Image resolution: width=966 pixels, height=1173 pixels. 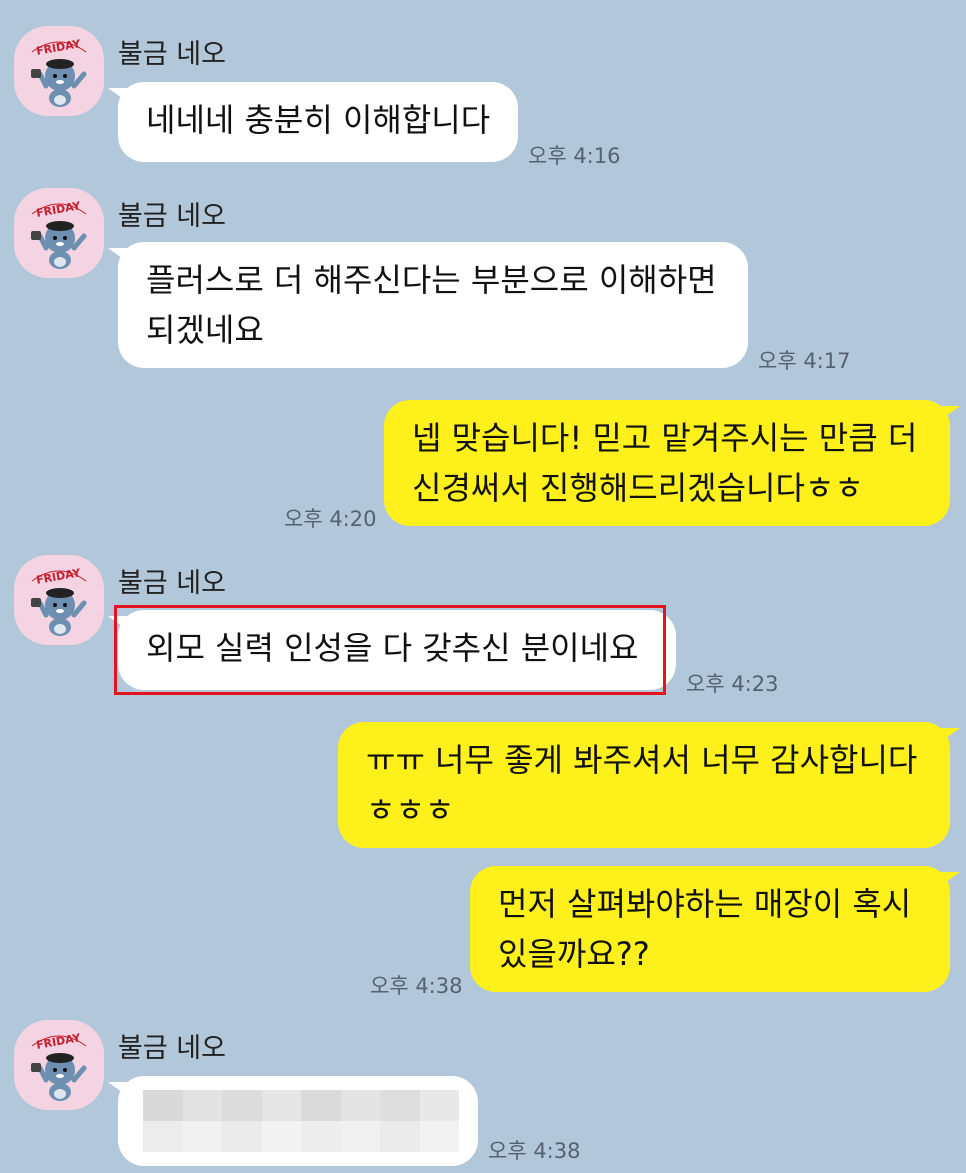 What do you see at coordinates (649, 785) in the screenshot?
I see `outgoing-message-bubble: ㅠㅠ 너무 좋게 봐주셔서 너무 감사합니다 ㅎㅎㅎ` at bounding box center [649, 785].